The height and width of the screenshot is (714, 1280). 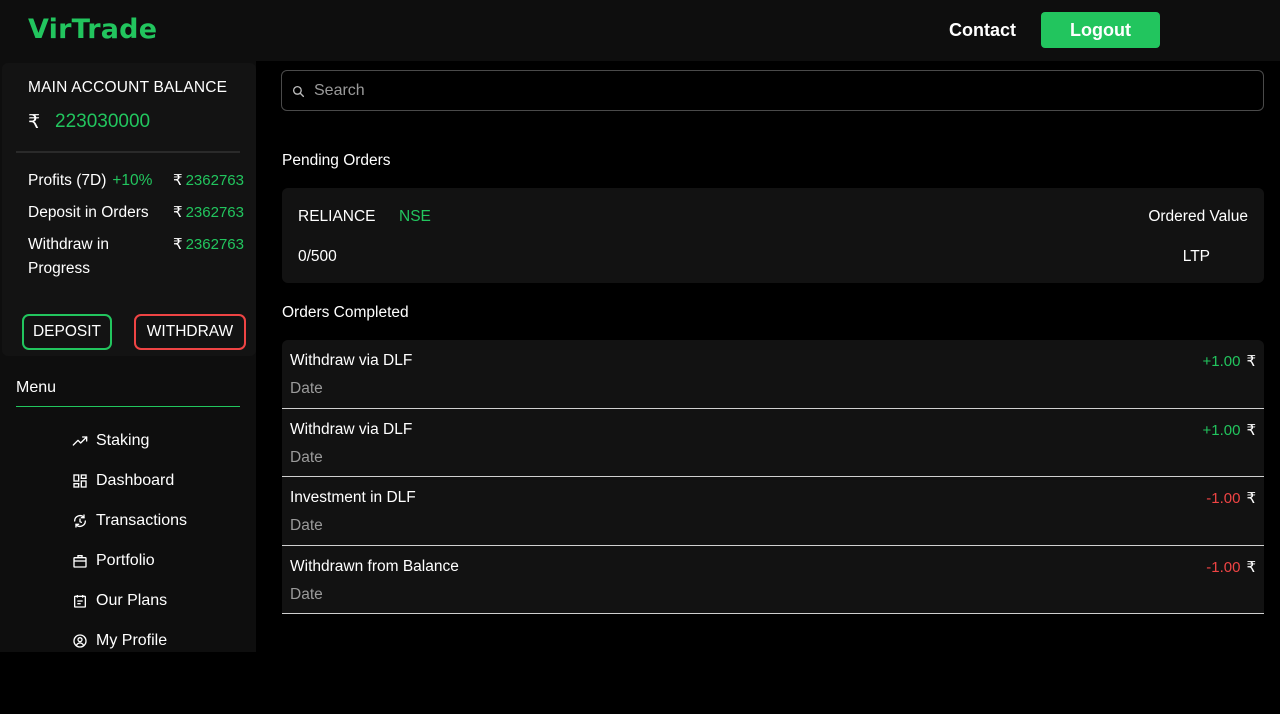 What do you see at coordinates (132, 180) in the screenshot?
I see `profits-percent: +10%` at bounding box center [132, 180].